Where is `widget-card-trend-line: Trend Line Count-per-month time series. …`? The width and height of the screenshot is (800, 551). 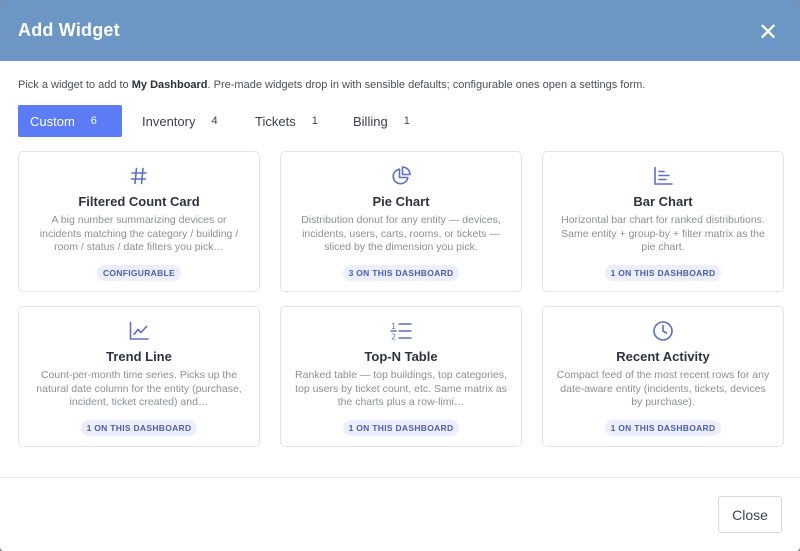
widget-card-trend-line: Trend Line Count-per-month time series. … is located at coordinates (139, 376).